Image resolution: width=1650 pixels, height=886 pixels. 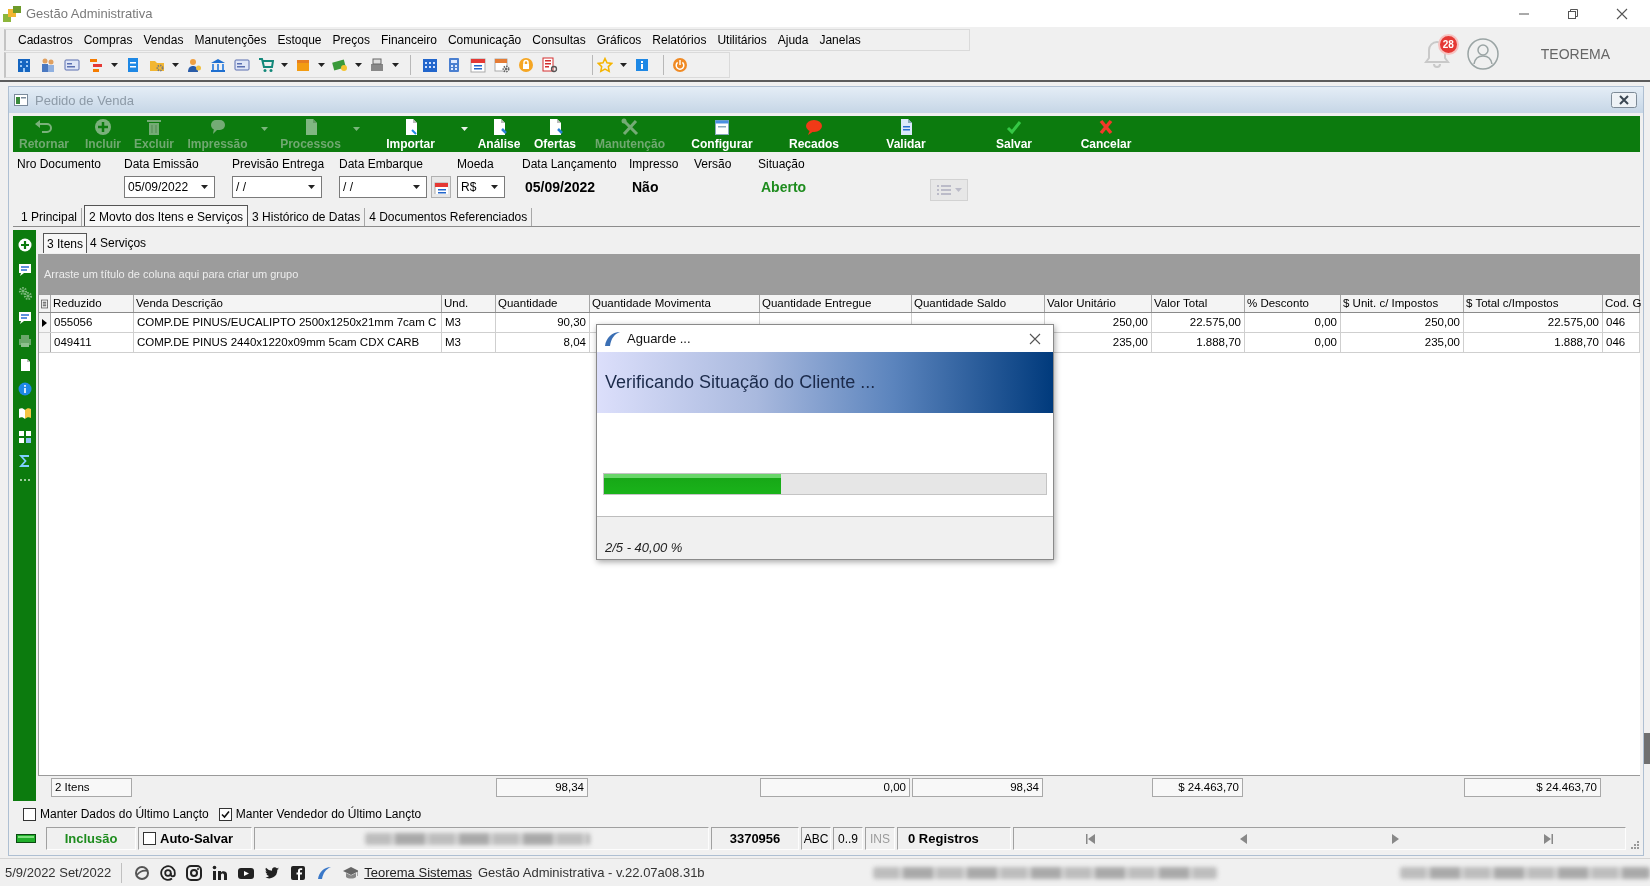 What do you see at coordinates (168, 872) in the screenshot?
I see `email-icon` at bounding box center [168, 872].